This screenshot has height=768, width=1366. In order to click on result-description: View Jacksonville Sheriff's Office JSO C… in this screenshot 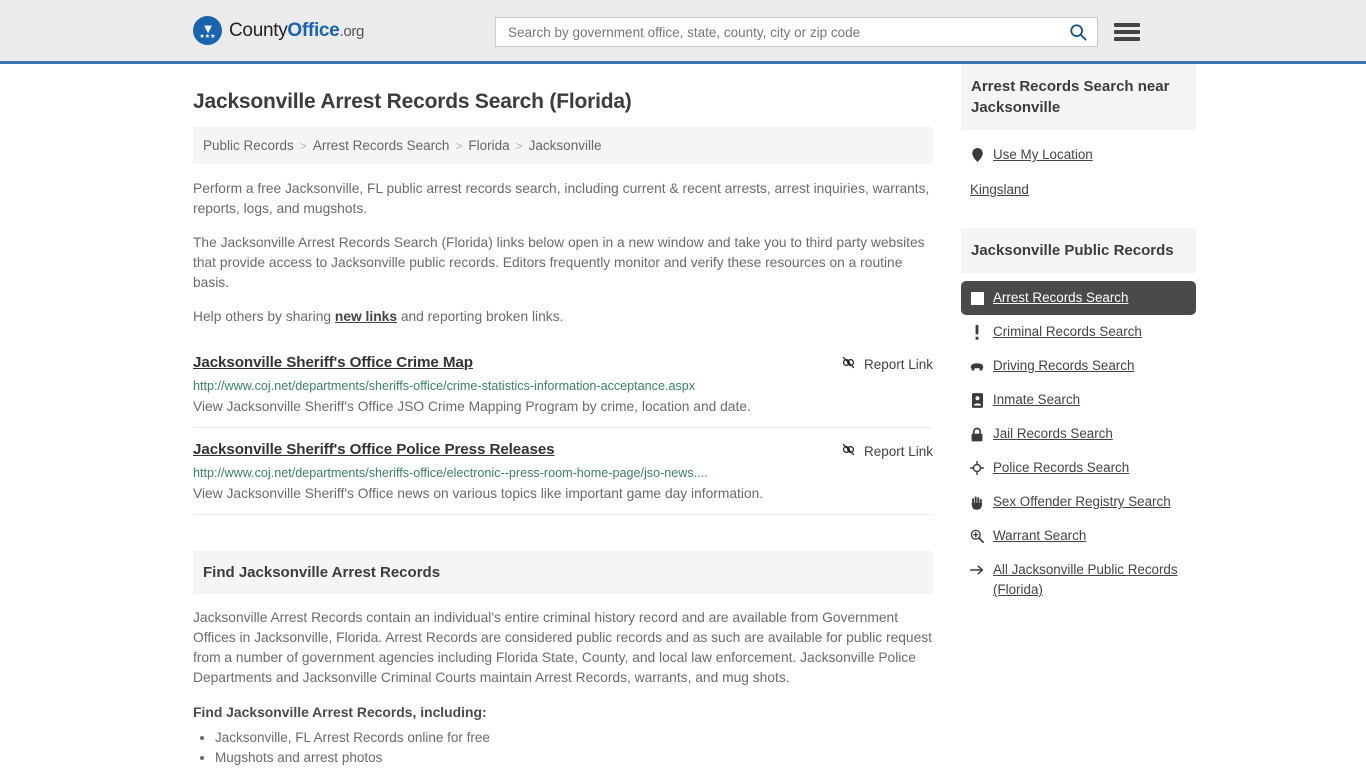, I will do `click(472, 406)`.